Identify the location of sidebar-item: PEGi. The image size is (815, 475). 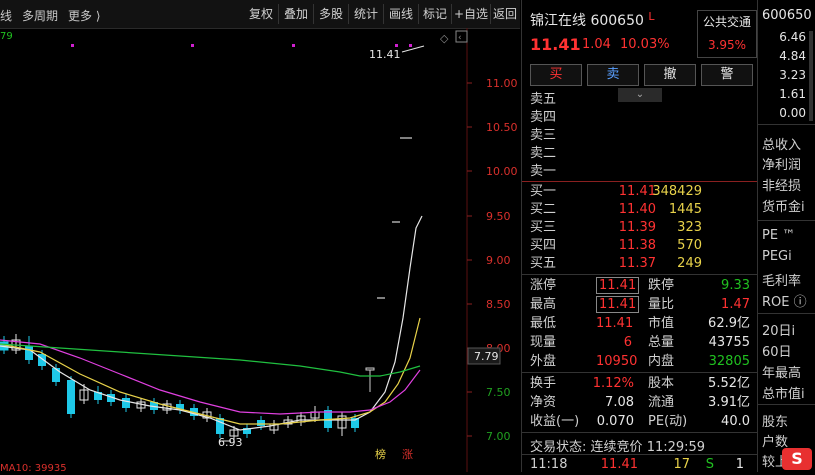
(777, 256).